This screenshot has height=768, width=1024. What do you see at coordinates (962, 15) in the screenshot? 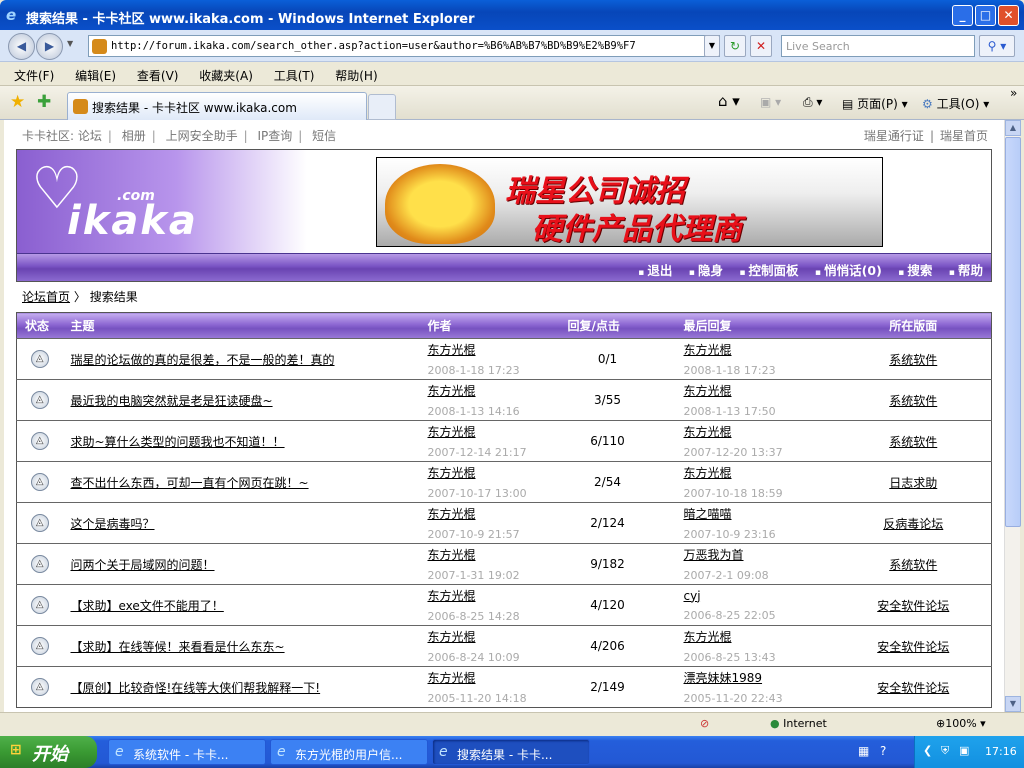
I see `minimize-button: _` at bounding box center [962, 15].